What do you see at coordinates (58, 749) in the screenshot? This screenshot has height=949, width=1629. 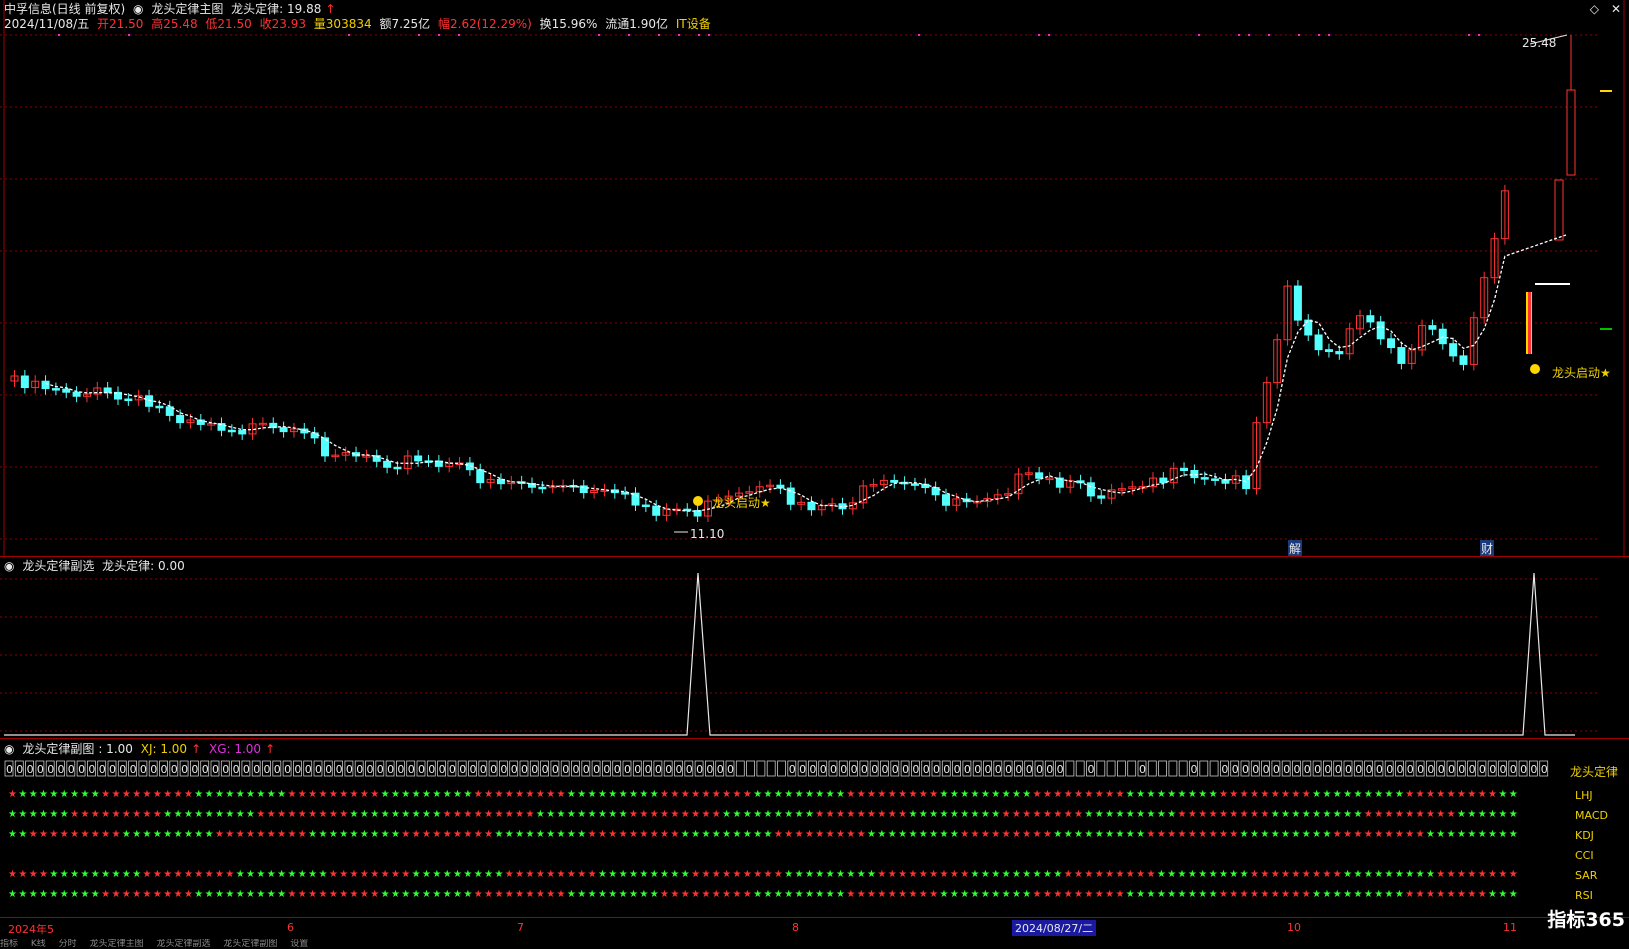 I see `sub2-title: 龙头定律副图` at bounding box center [58, 749].